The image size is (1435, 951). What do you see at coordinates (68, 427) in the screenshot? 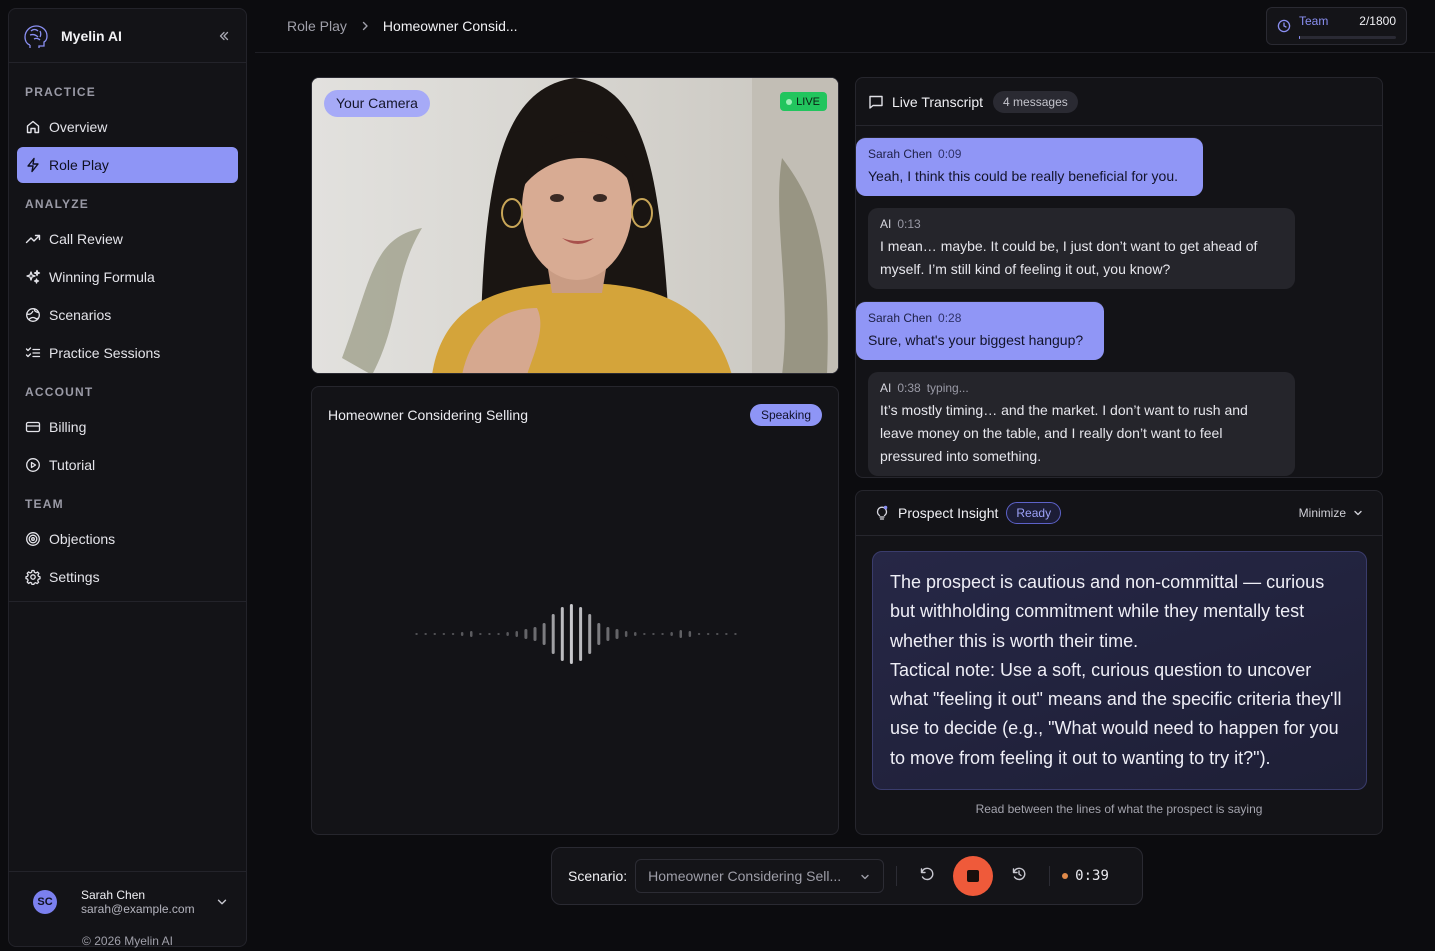
I see `sidebar-item-label: Billing` at bounding box center [68, 427].